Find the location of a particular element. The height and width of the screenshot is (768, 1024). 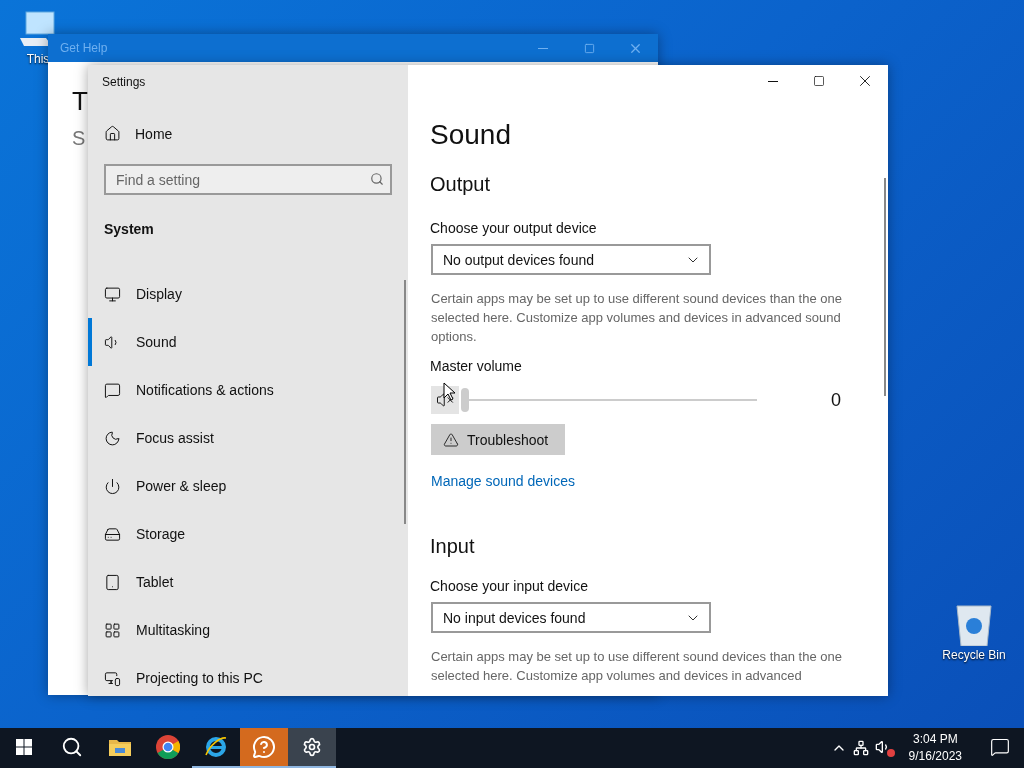

section-heading: Output is located at coordinates (461, 184).